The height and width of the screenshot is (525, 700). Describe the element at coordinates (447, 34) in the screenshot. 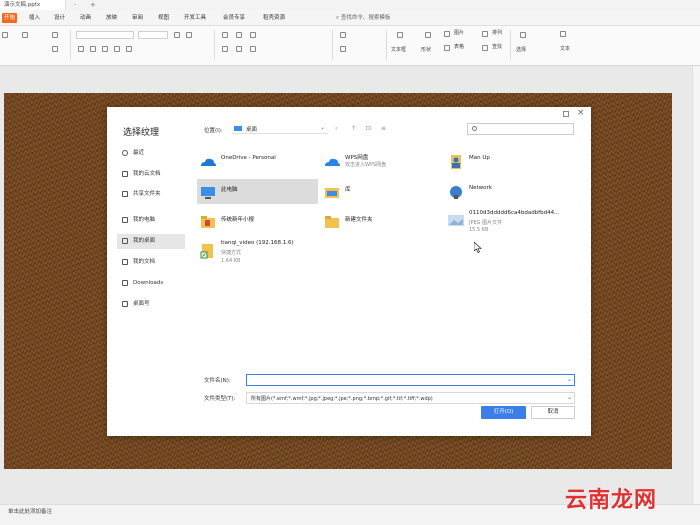

I see `picture-icon` at that location.